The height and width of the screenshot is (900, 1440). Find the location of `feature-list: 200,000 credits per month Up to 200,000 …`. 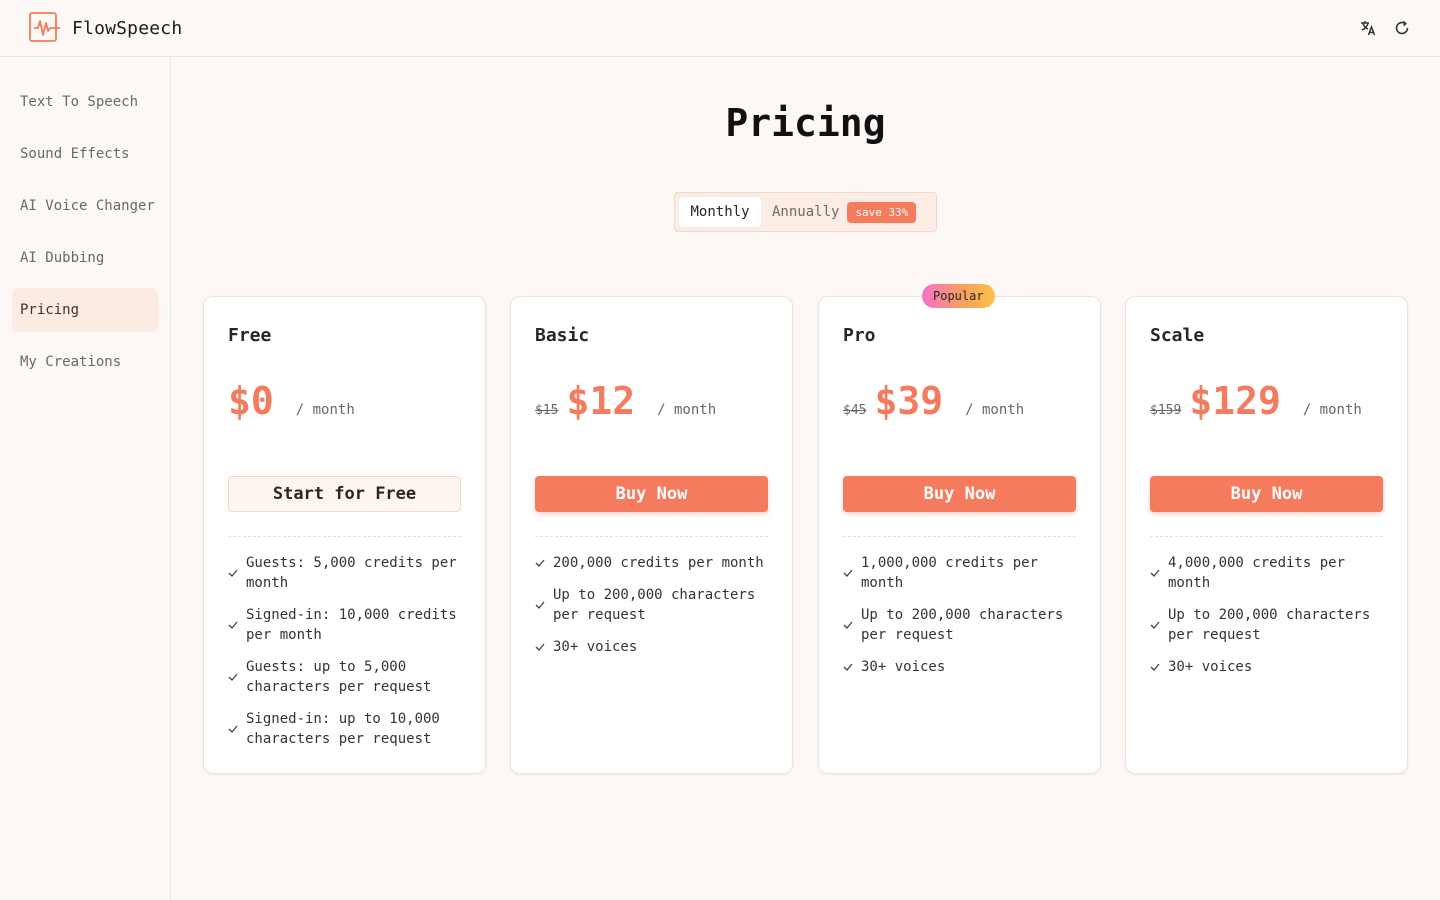

feature-list: 200,000 credits per month Up to 200,000 … is located at coordinates (651, 611).